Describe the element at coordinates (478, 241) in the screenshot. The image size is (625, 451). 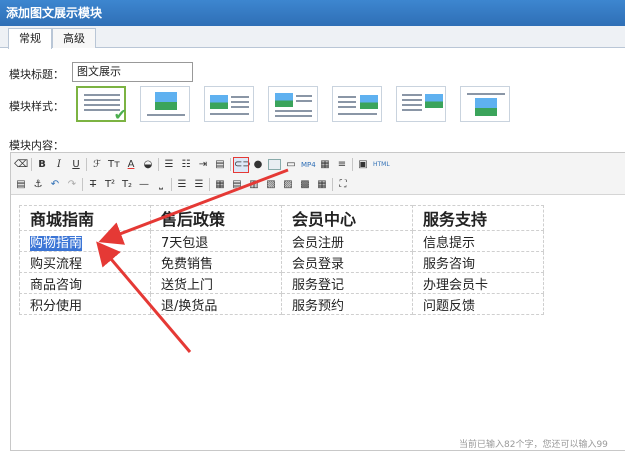
I see `table-cell: 信息提示` at that location.